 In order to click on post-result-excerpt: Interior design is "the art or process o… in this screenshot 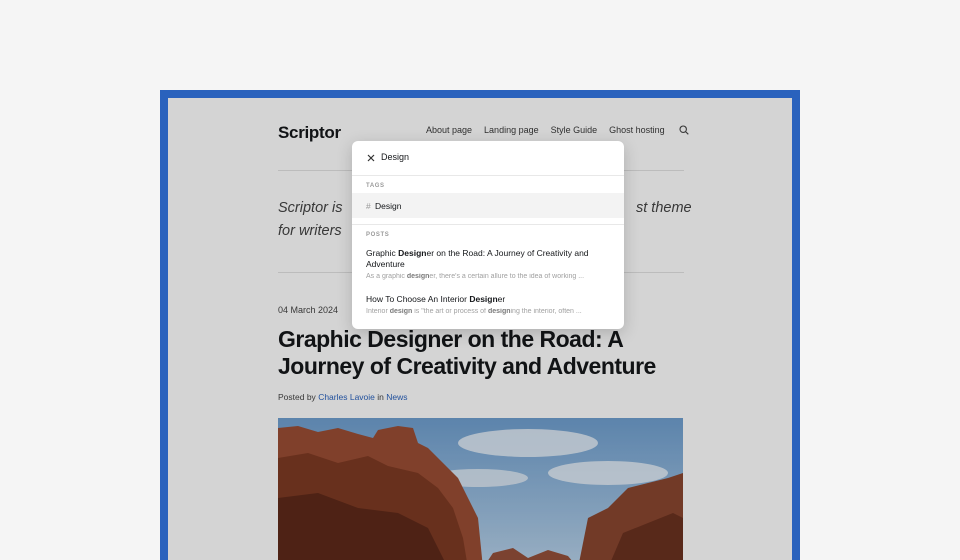, I will do `click(474, 311)`.